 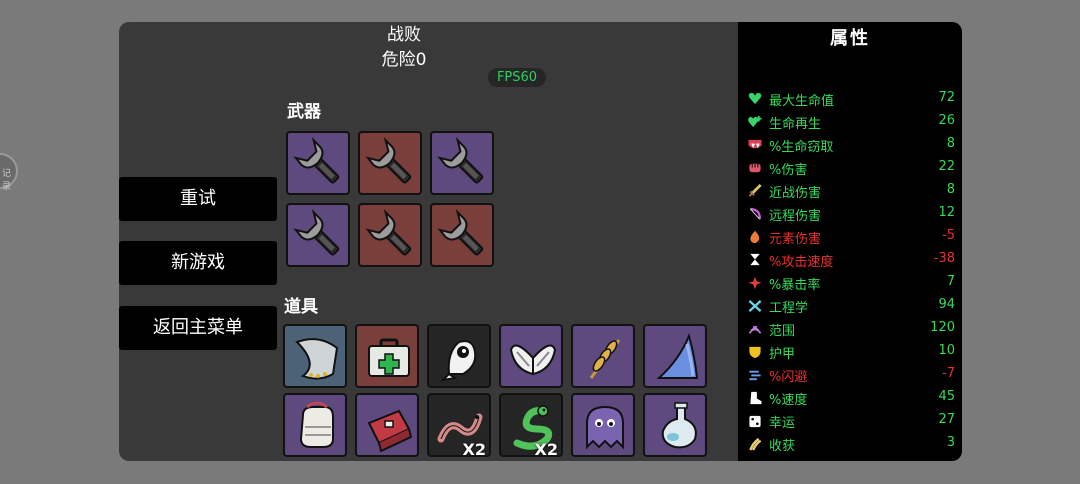 What do you see at coordinates (755, 444) in the screenshot?
I see `harvest-icon` at bounding box center [755, 444].